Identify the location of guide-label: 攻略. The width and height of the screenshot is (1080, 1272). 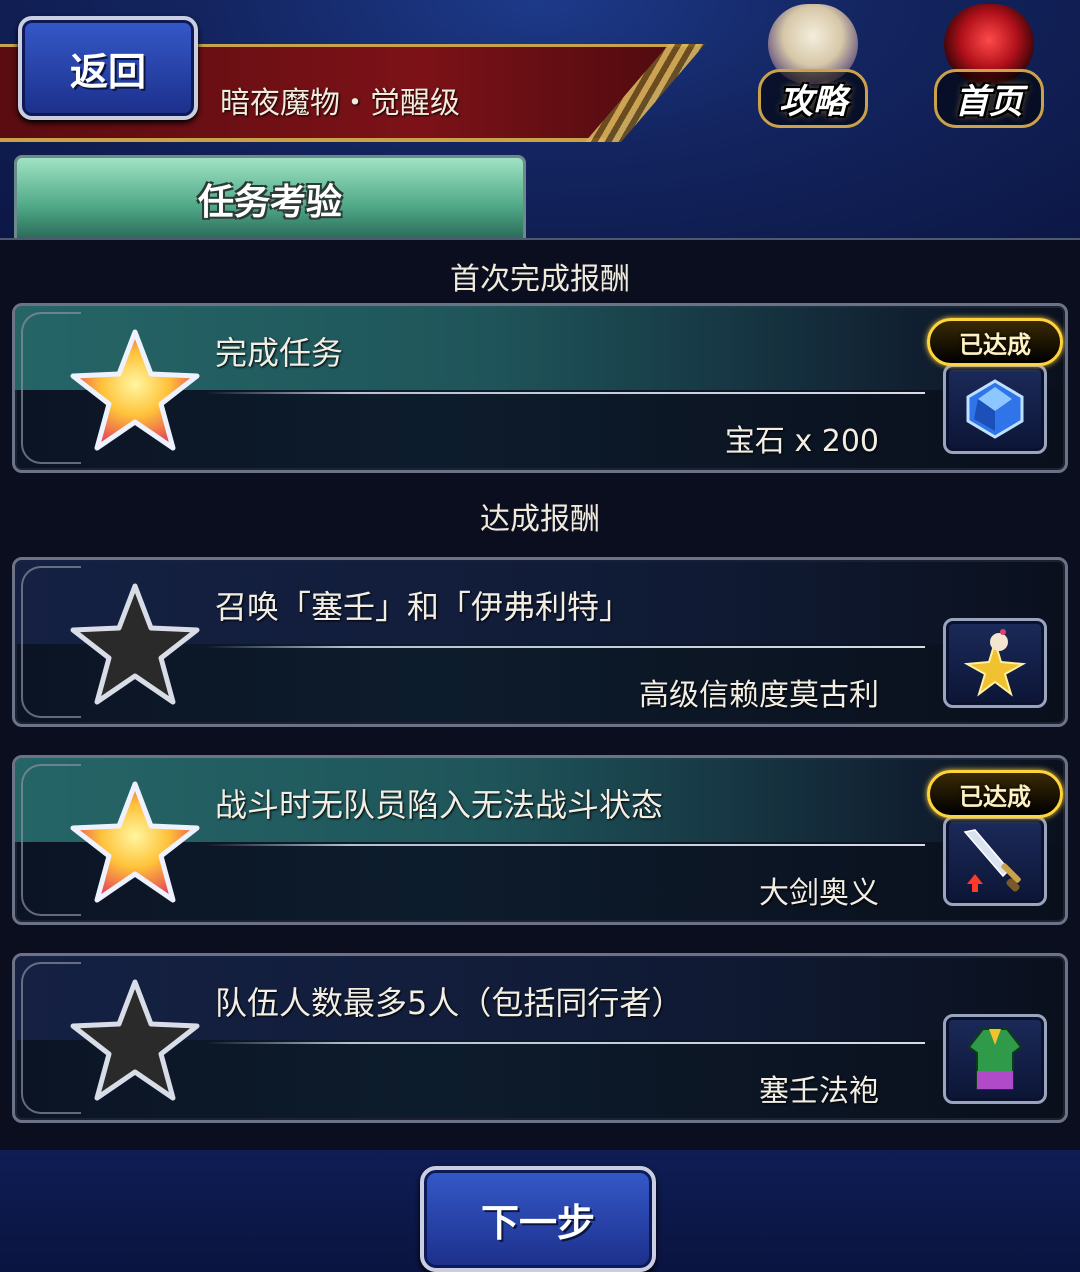
(813, 98).